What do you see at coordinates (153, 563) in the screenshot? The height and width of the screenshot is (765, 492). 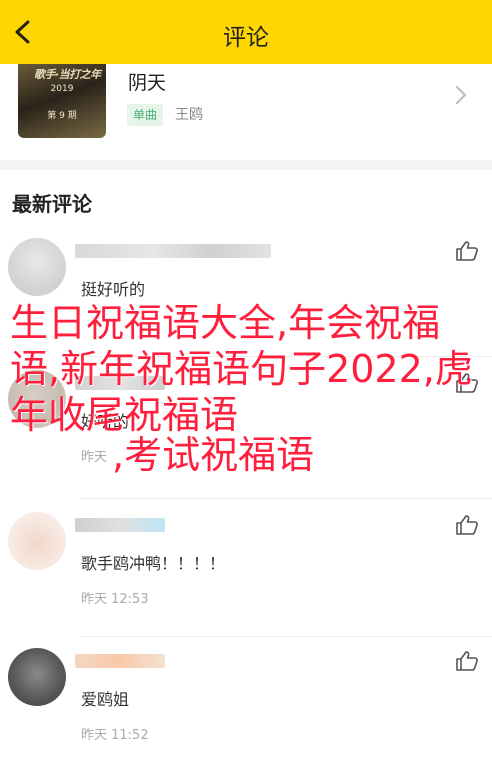 I see `comment-text: 歌手鸥冲鸭！！！！` at bounding box center [153, 563].